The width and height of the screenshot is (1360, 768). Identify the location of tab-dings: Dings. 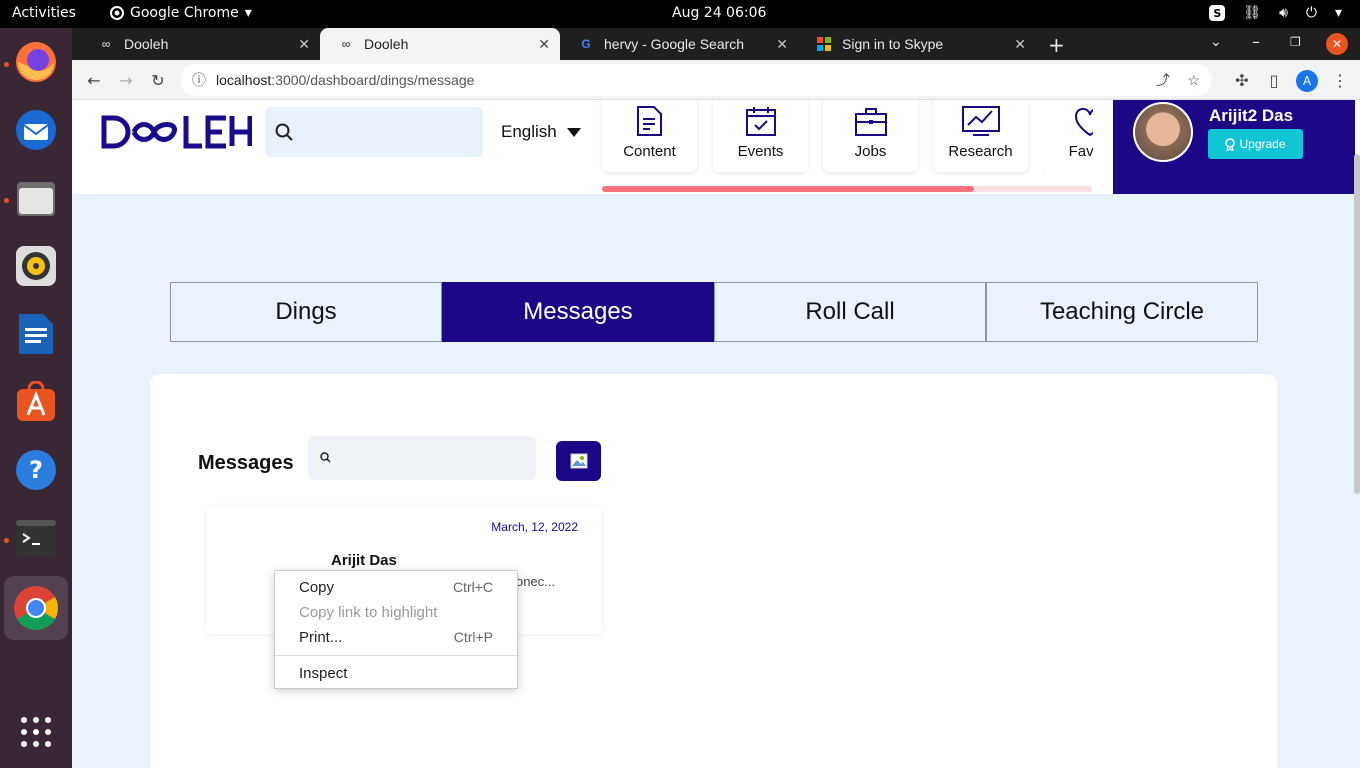
(306, 312).